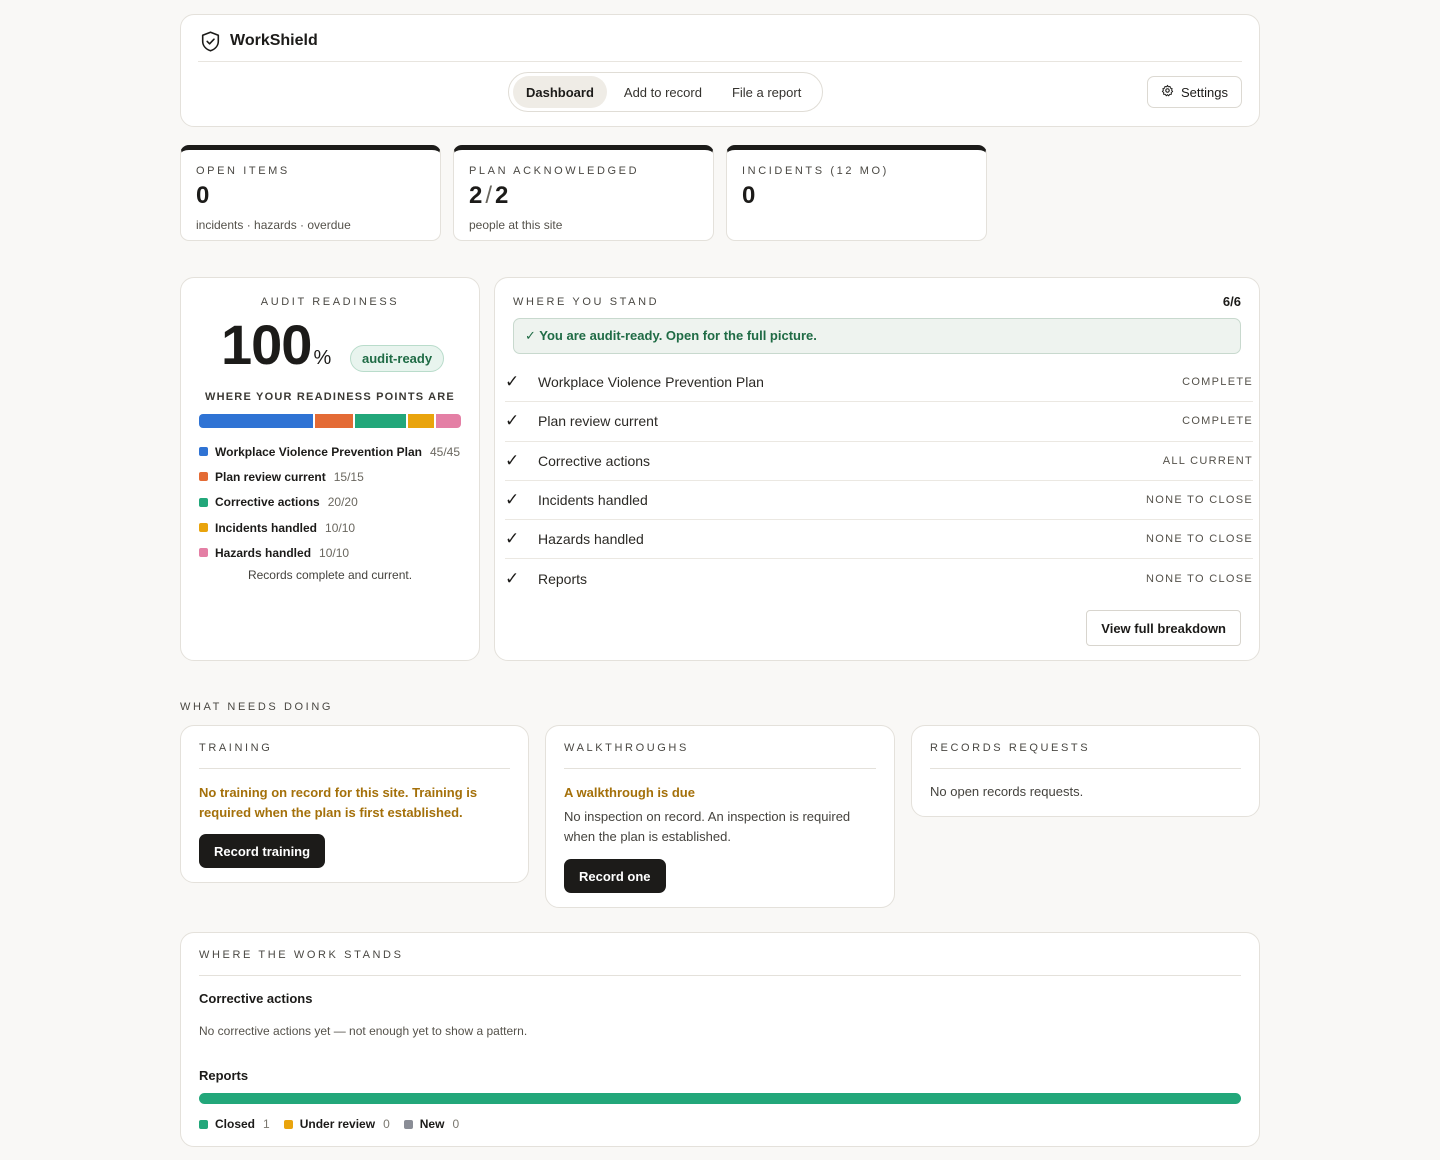 The width and height of the screenshot is (1440, 1160). Describe the element at coordinates (593, 500) in the screenshot. I see `checklist-item-name: Incidents handled` at that location.